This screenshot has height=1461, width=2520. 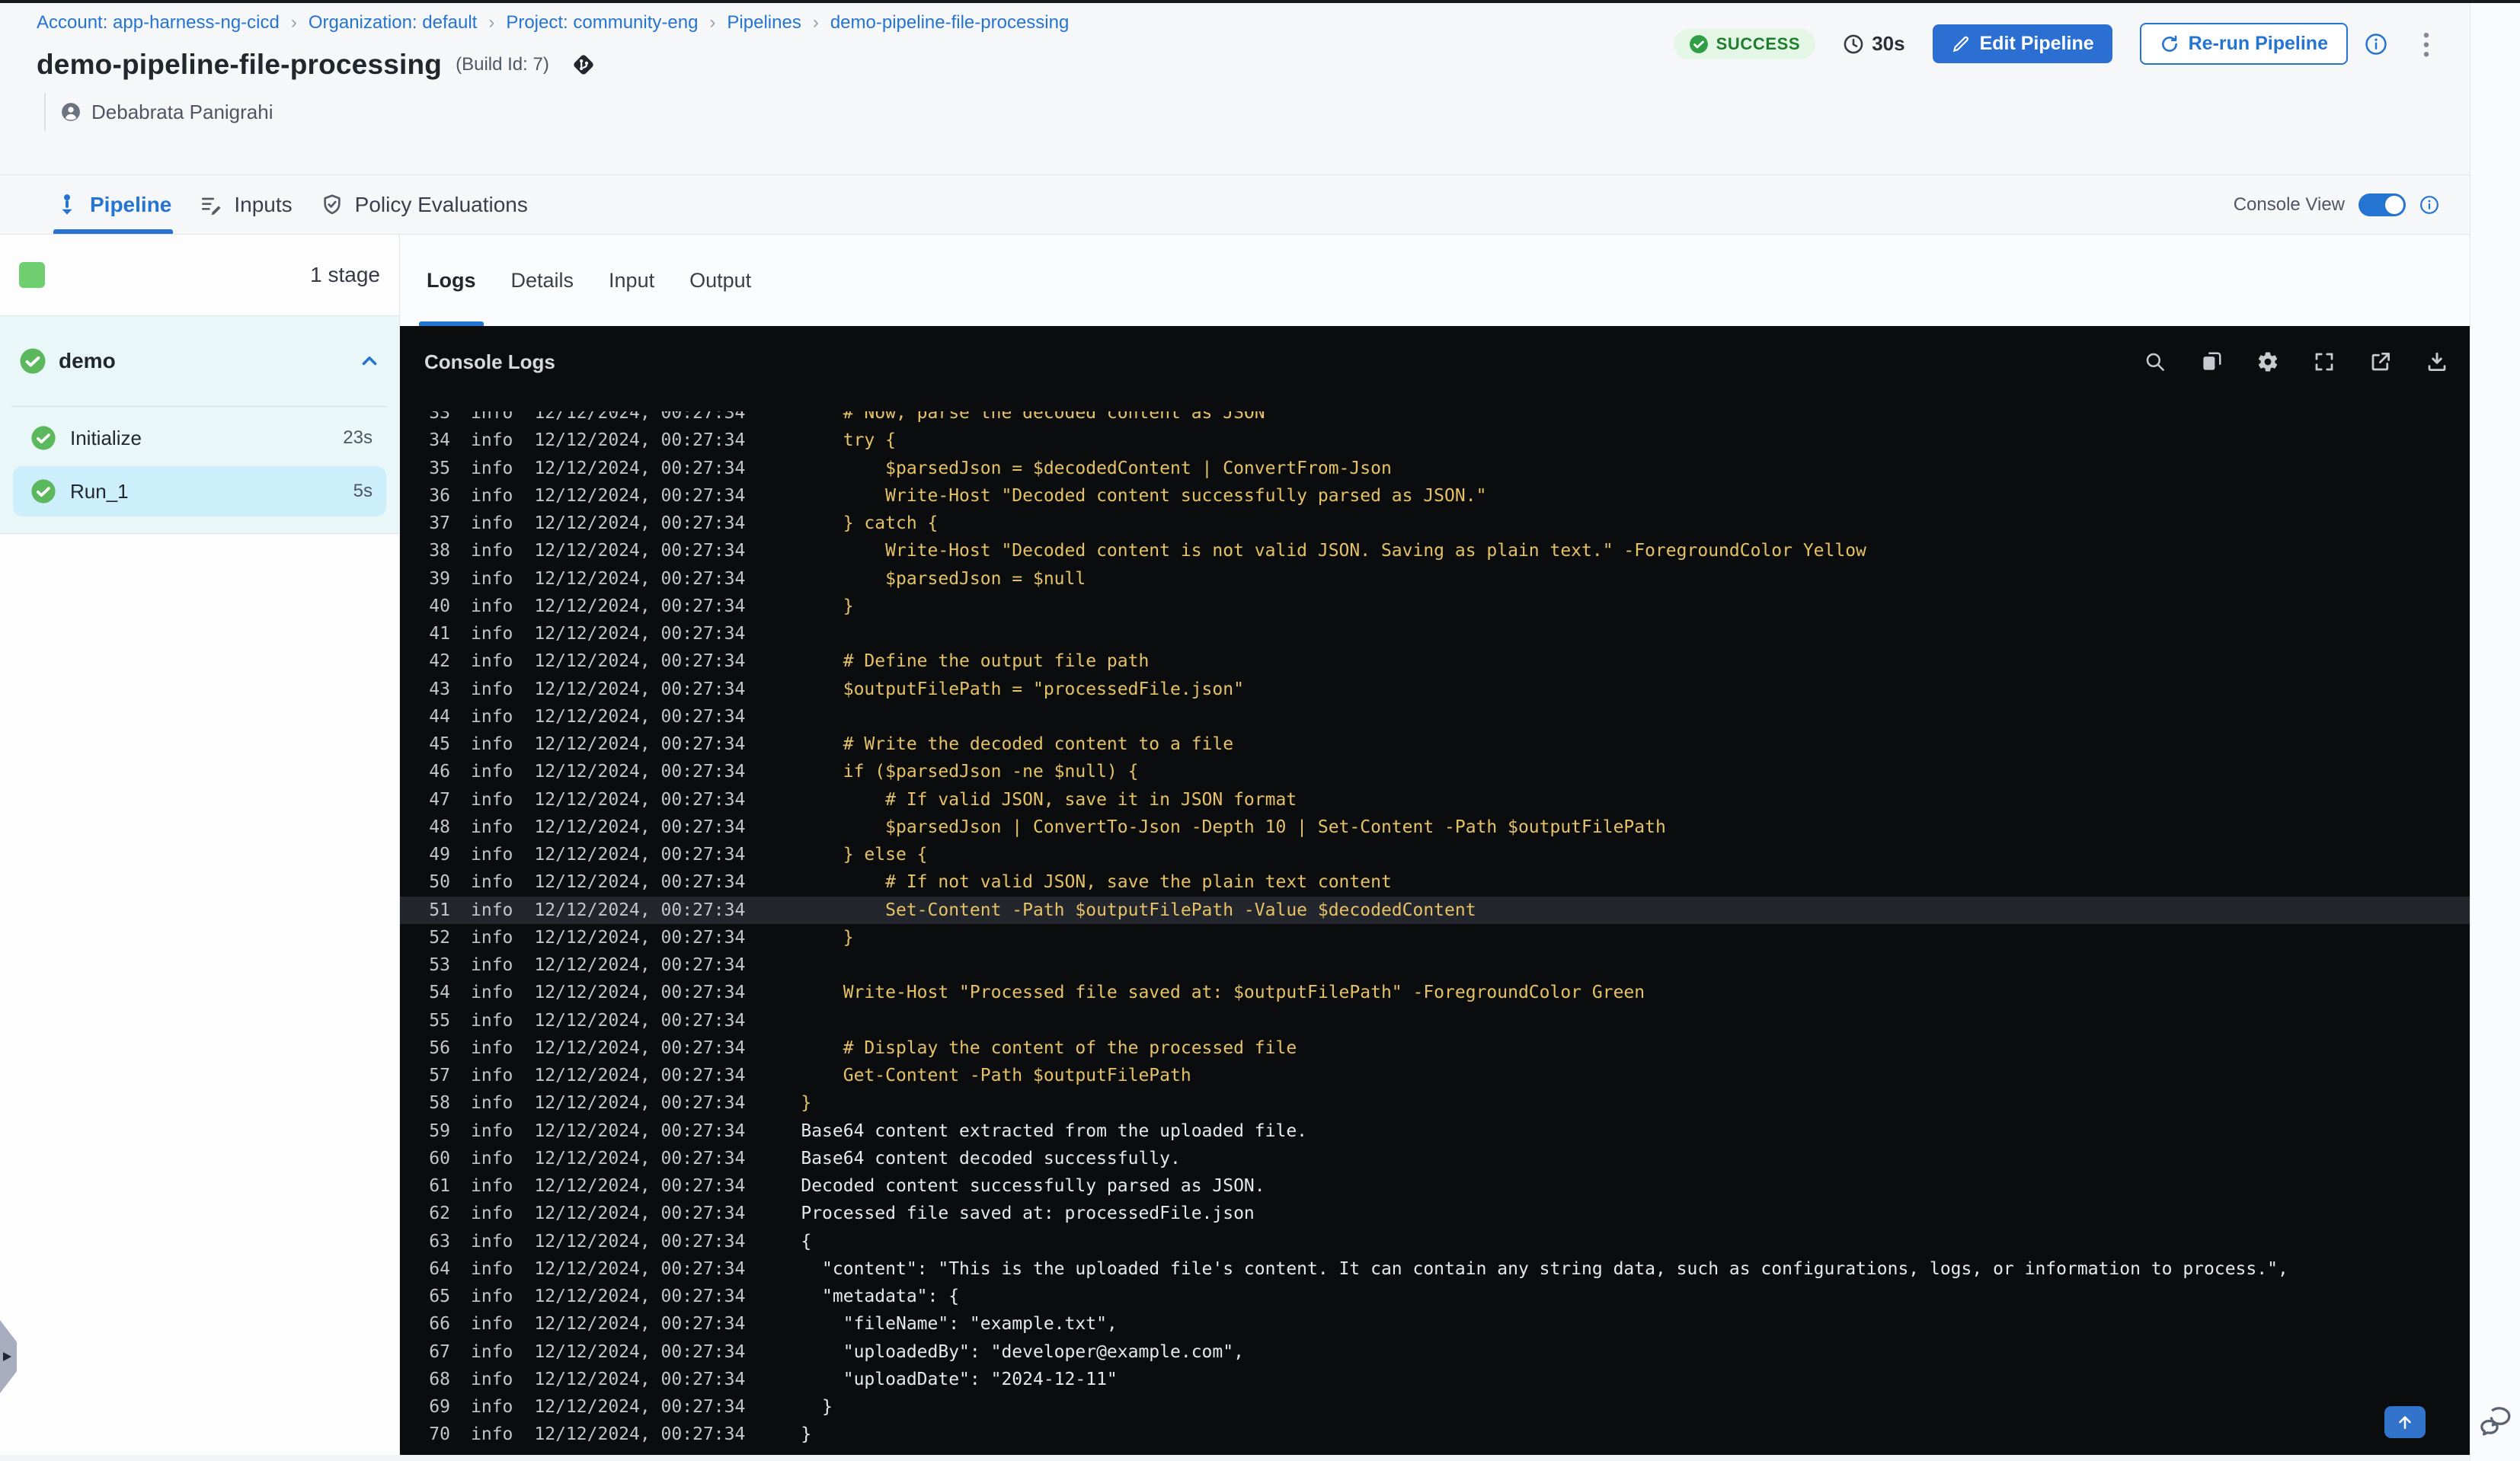 What do you see at coordinates (439, 855) in the screenshot?
I see `log-line-number: 49` at bounding box center [439, 855].